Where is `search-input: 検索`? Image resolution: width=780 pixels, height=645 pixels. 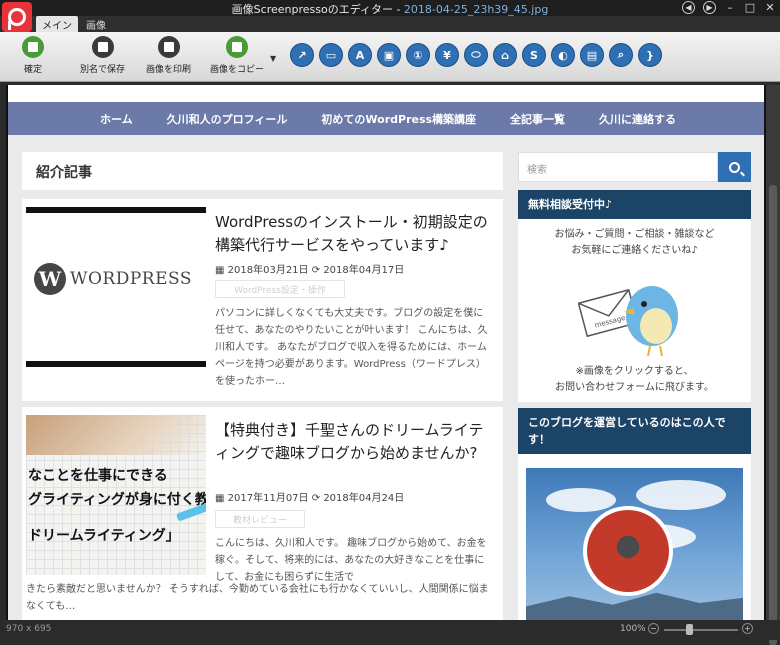
search-input: 検索 is located at coordinates (618, 167).